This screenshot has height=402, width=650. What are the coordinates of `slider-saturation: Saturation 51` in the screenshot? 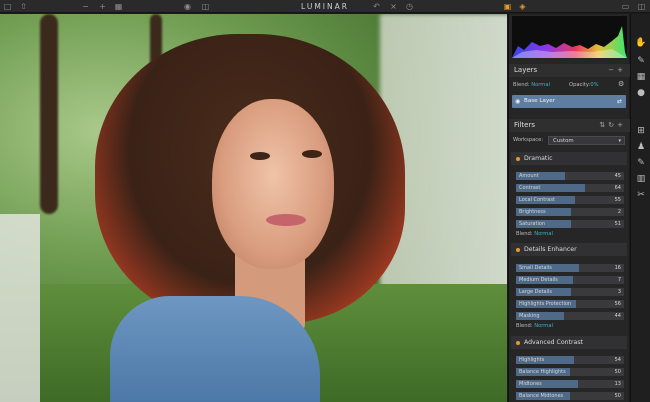 It's located at (570, 224).